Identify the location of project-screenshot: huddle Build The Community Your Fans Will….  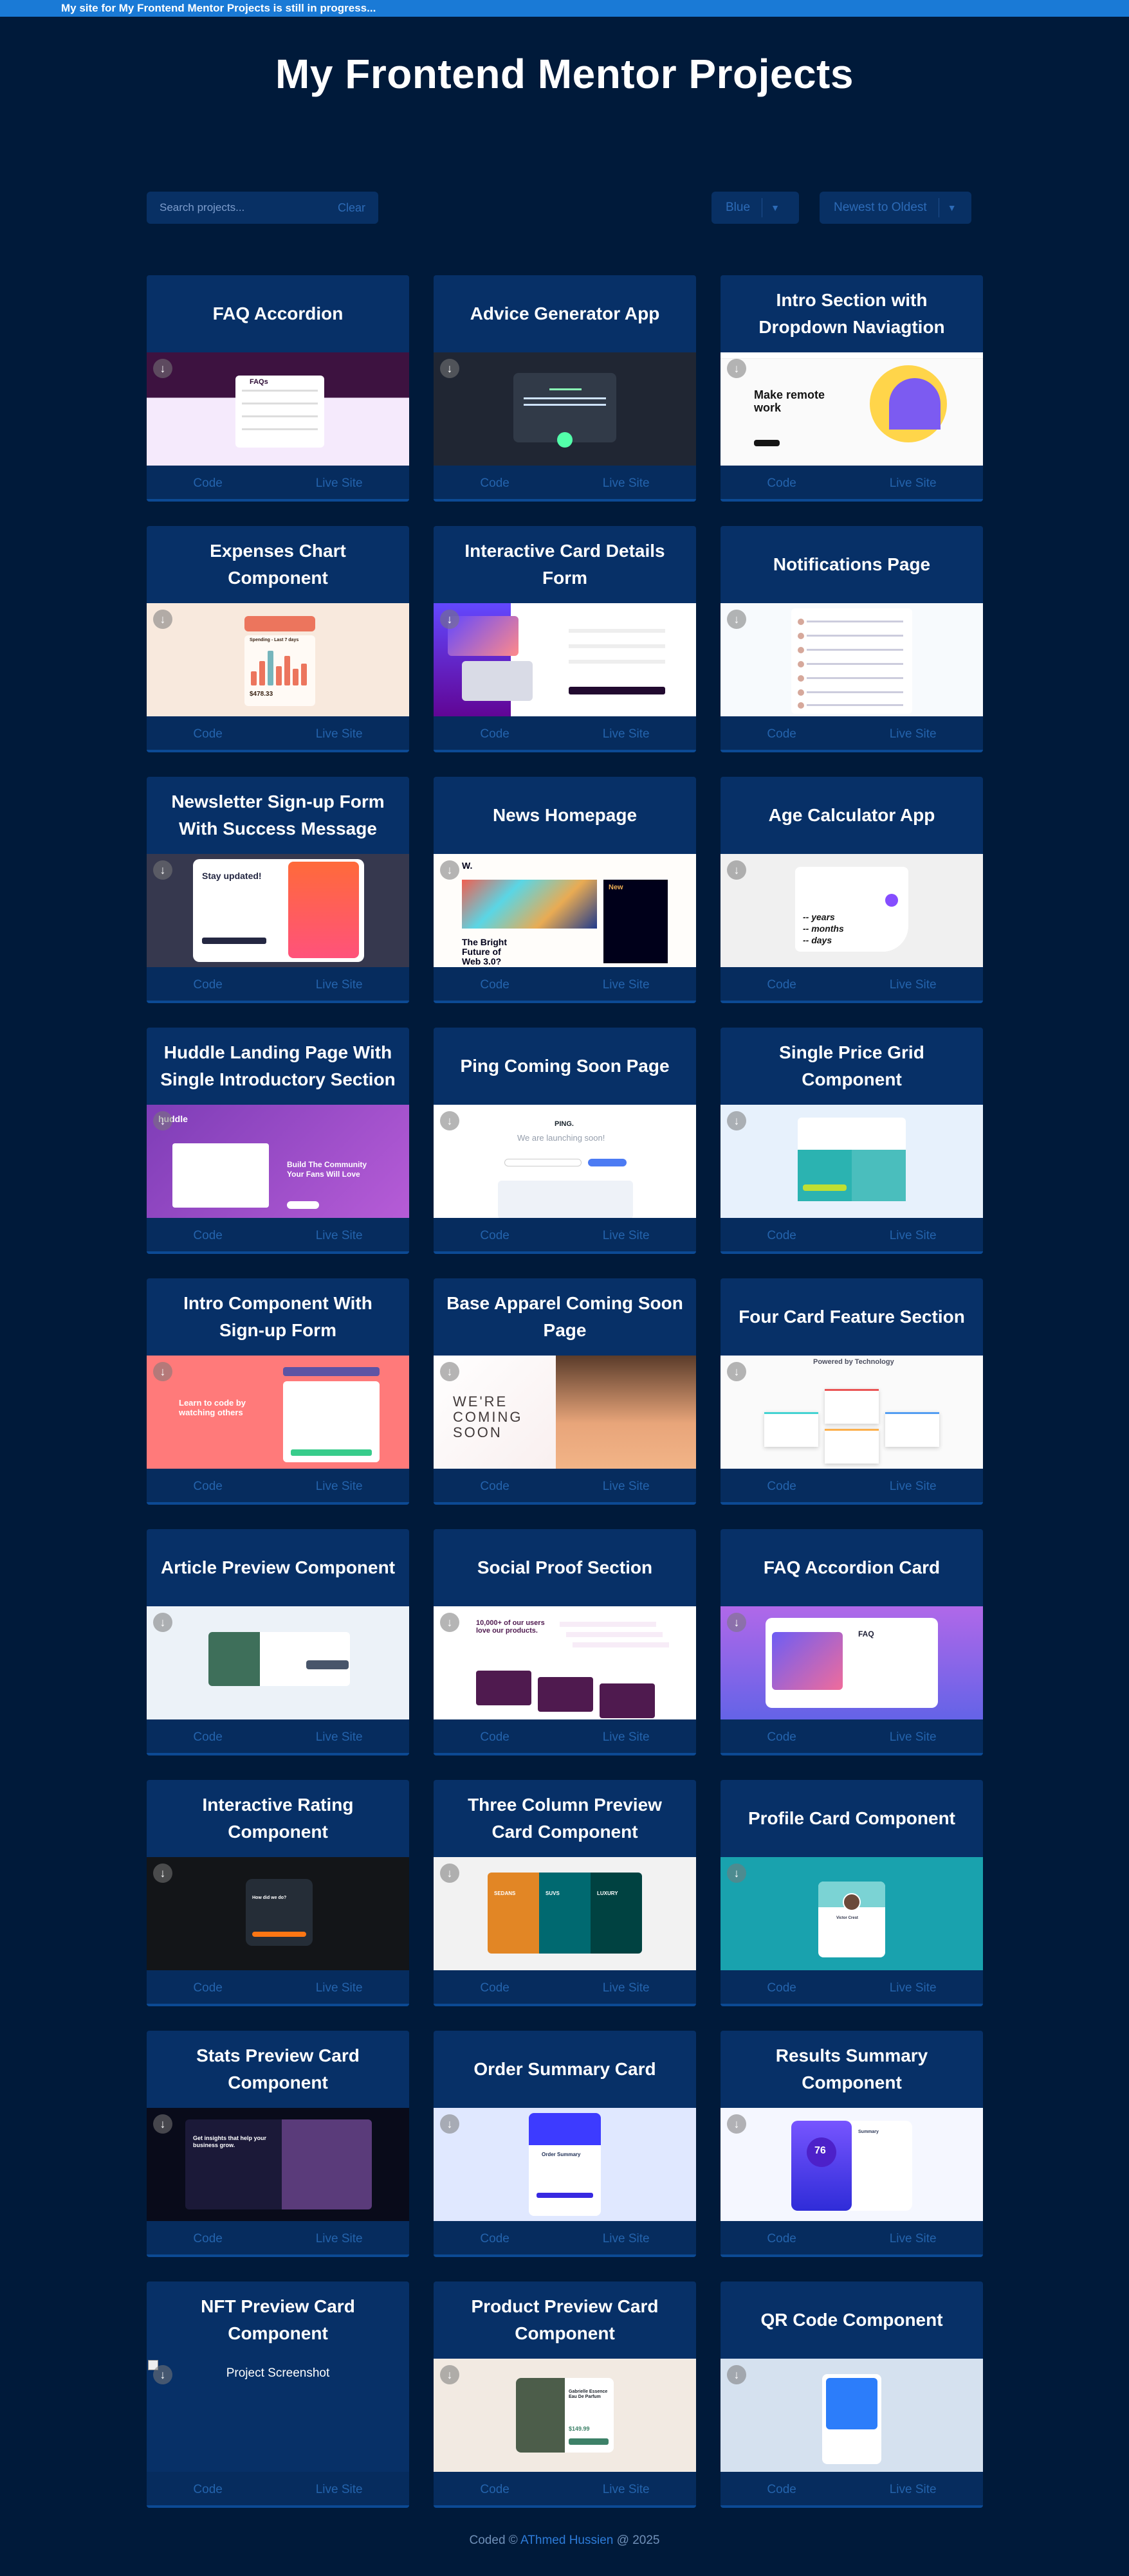
(278, 1161).